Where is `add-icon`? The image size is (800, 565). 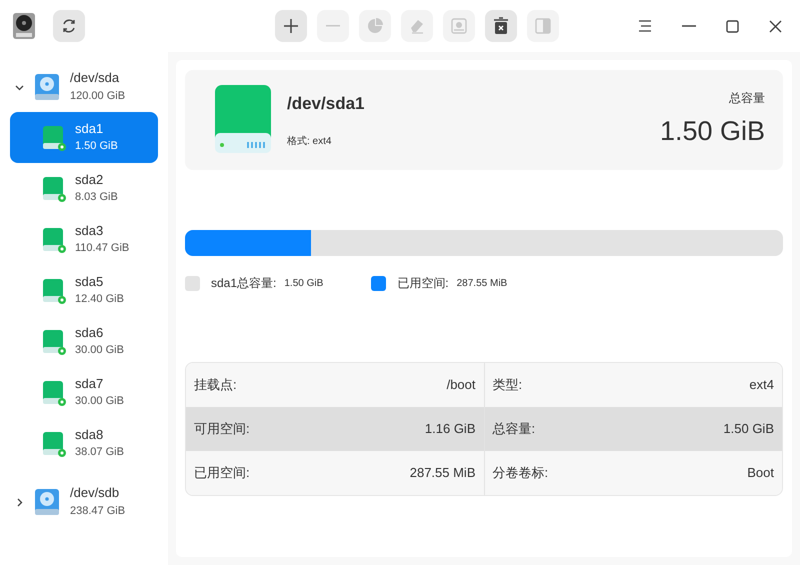 add-icon is located at coordinates (291, 26).